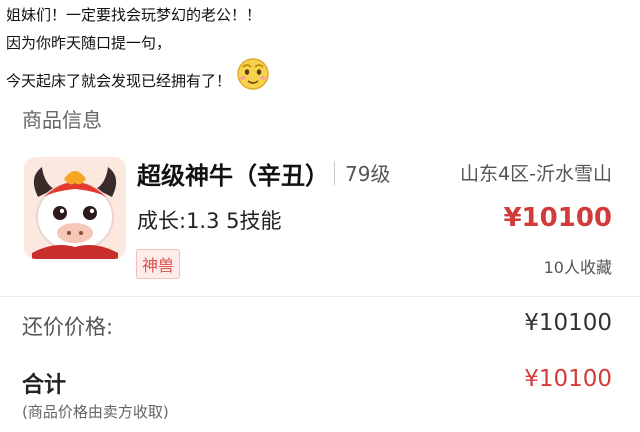 The width and height of the screenshot is (640, 432). Describe the element at coordinates (134, 15) in the screenshot. I see `post-text-line-1: 姐妹们！一定要找会玩梦幻的老公！！` at that location.